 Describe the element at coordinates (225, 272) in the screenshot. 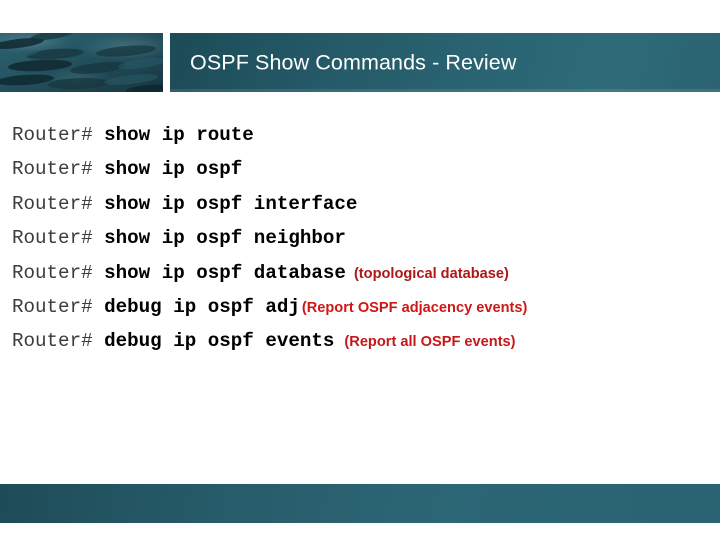

I see `command-text: show ip ospf database` at that location.